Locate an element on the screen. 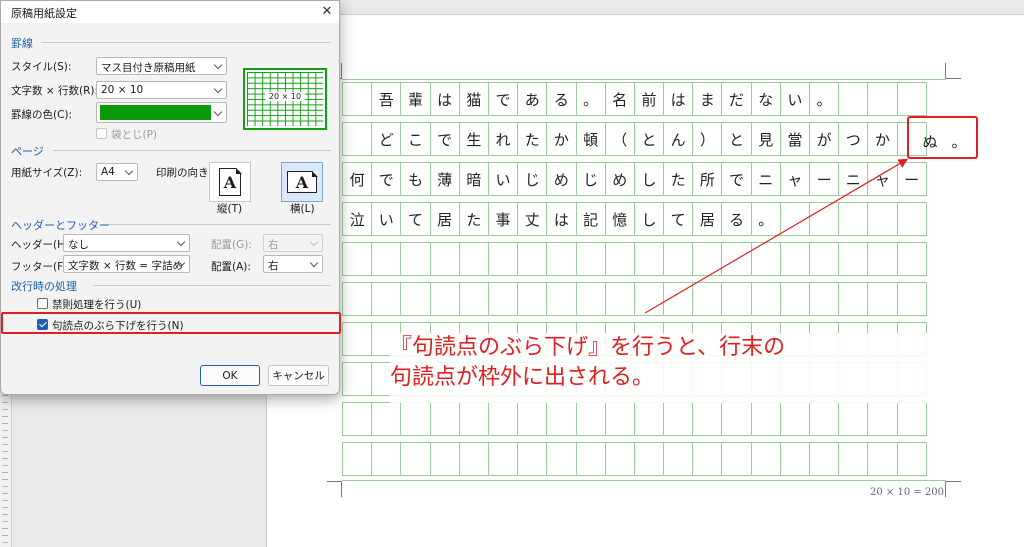 Image resolution: width=1024 pixels, height=547 pixels. grid-cell: ー is located at coordinates (824, 179).